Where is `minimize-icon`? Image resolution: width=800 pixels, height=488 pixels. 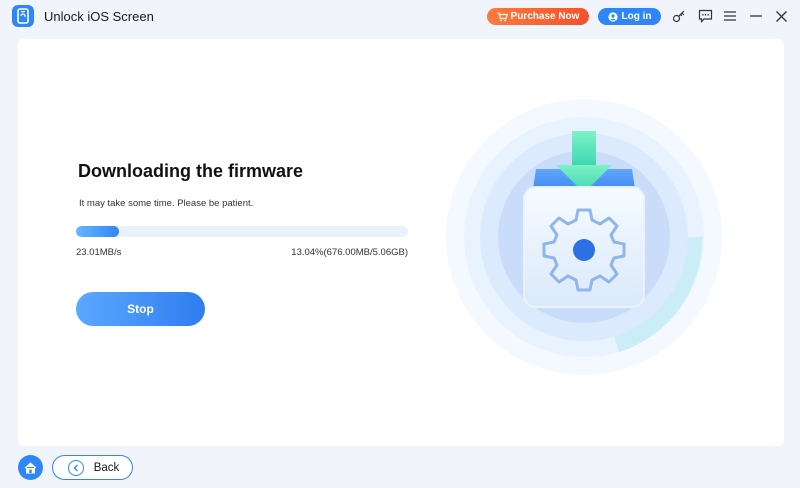 minimize-icon is located at coordinates (756, 16).